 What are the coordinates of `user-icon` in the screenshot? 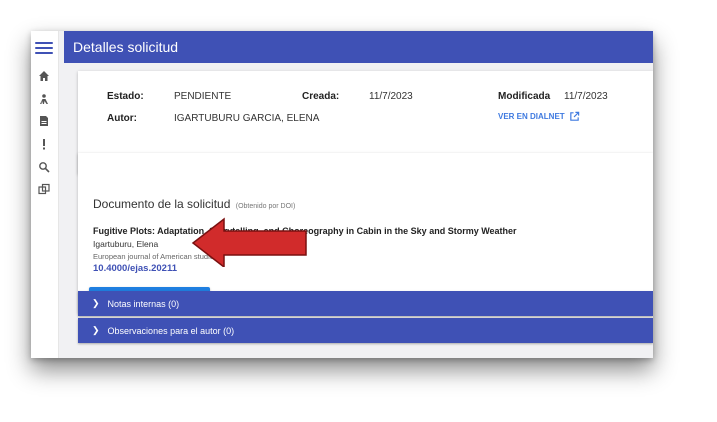 It's located at (44, 99).